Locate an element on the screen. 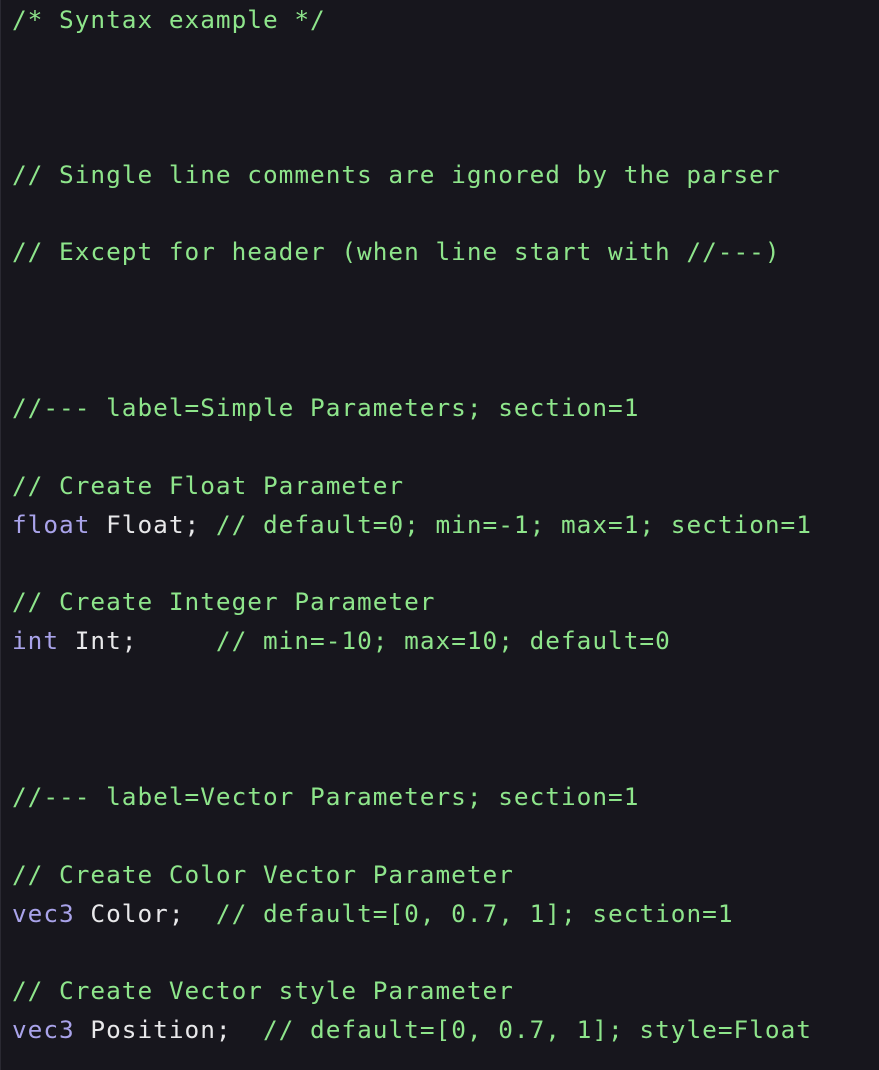 The height and width of the screenshot is (1070, 879). header-line-vector-parameters: //--- label=Vector Parameters; section=1 is located at coordinates (326, 796).